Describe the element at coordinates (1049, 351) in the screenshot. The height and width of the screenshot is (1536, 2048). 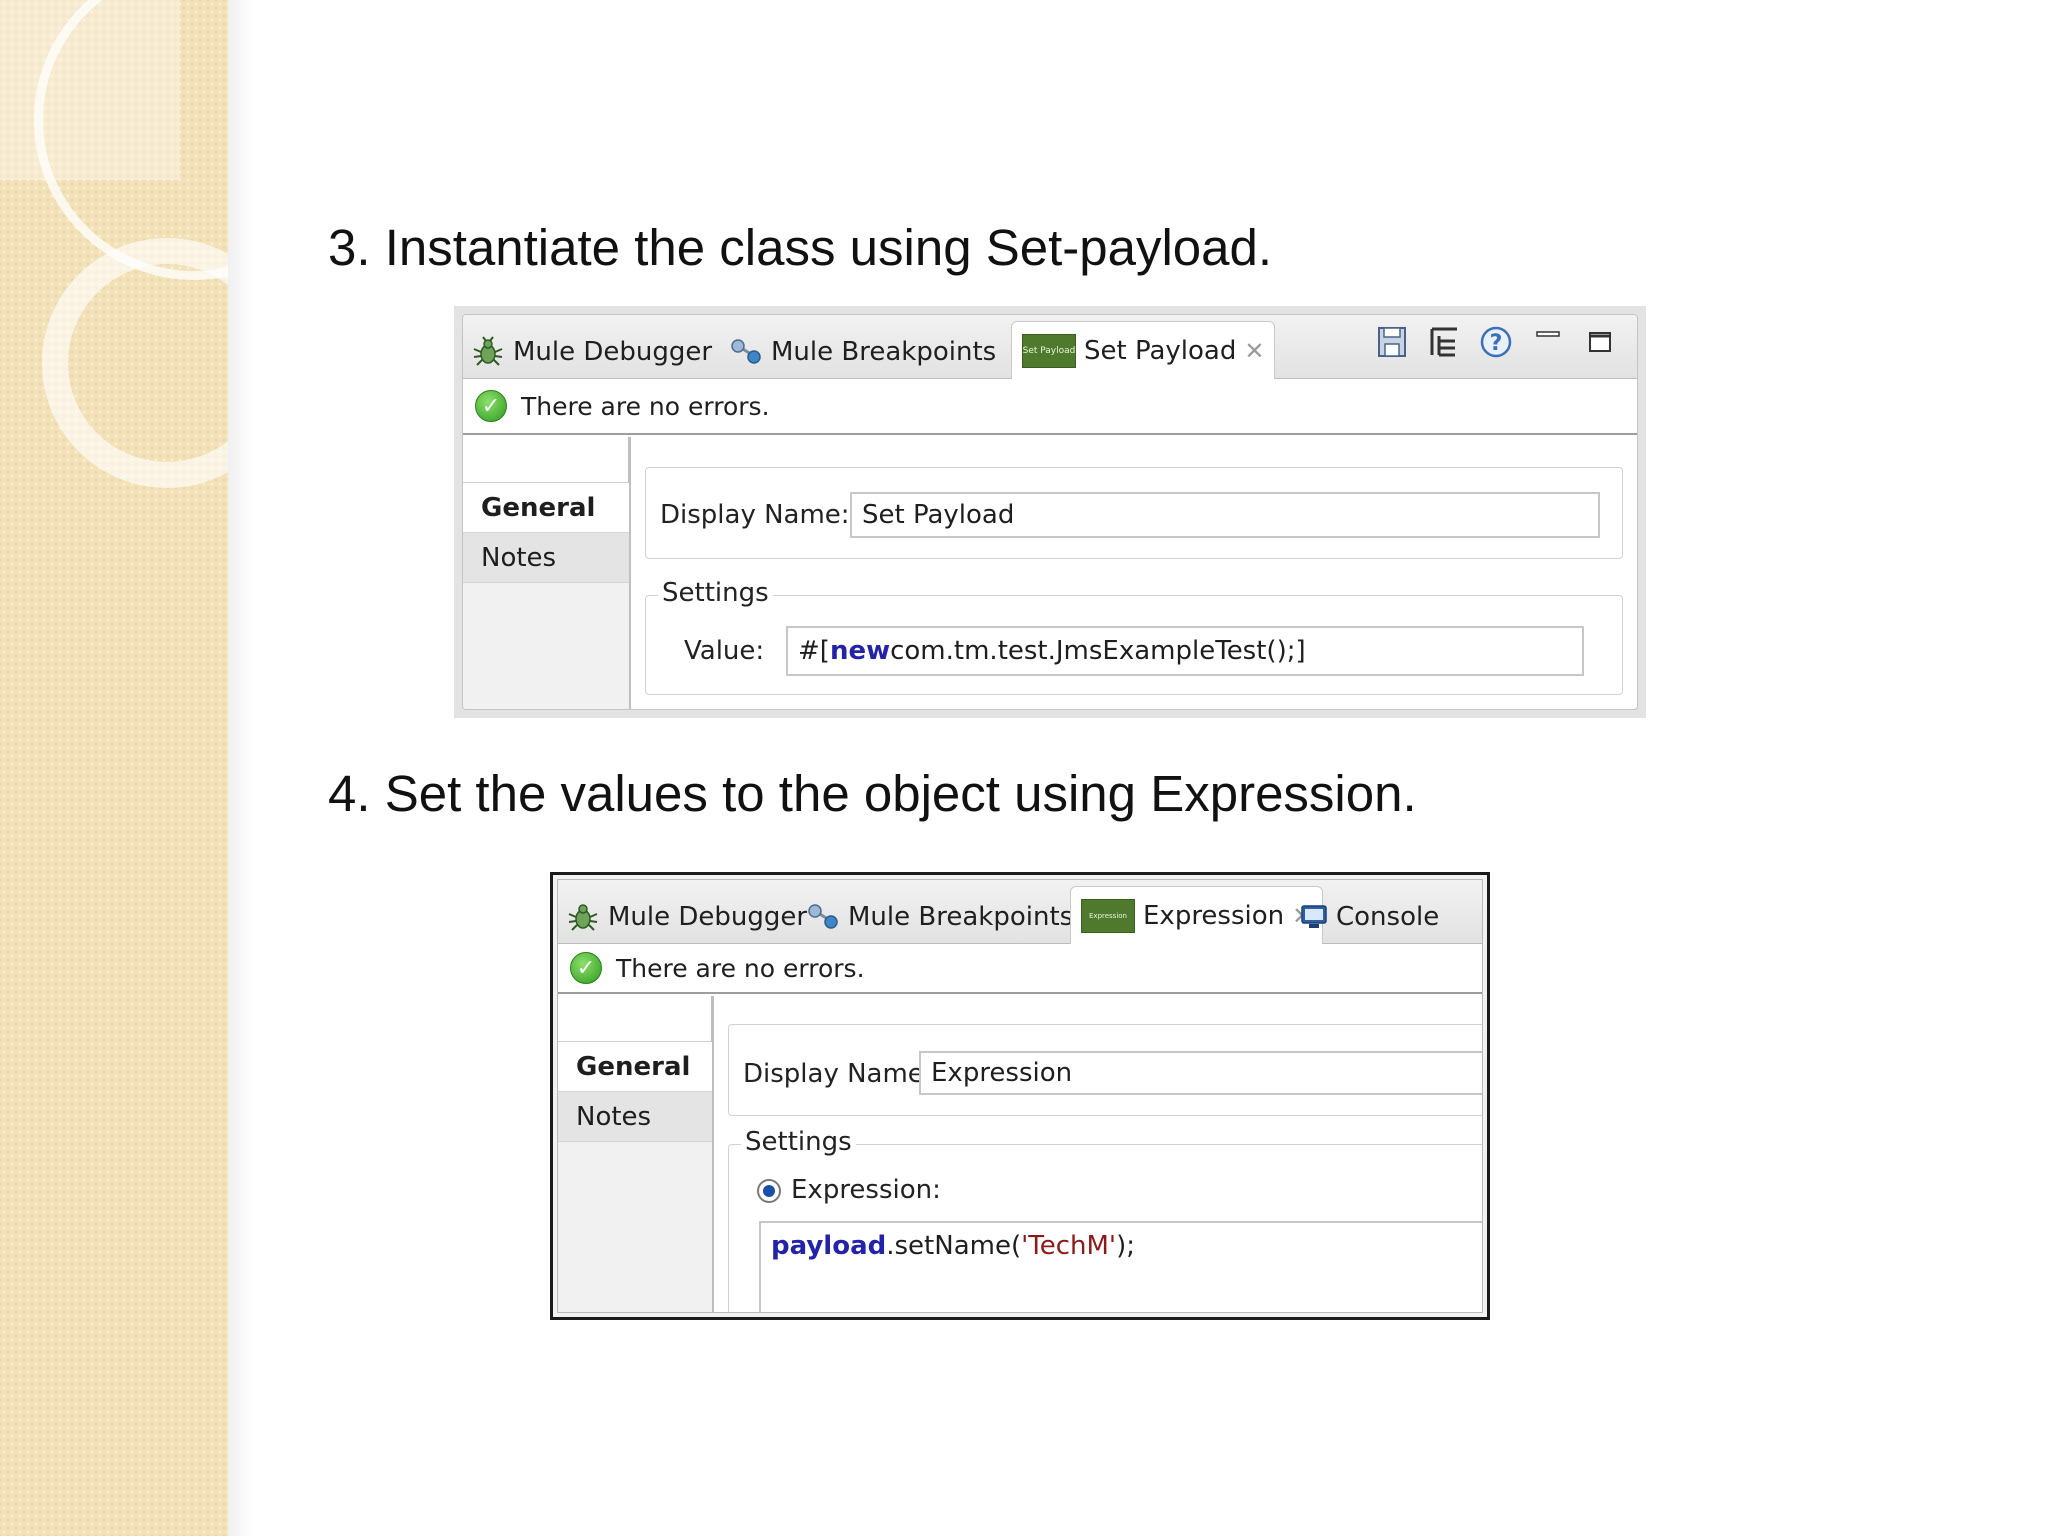
I see `set-payload-icon: Set Payload` at that location.